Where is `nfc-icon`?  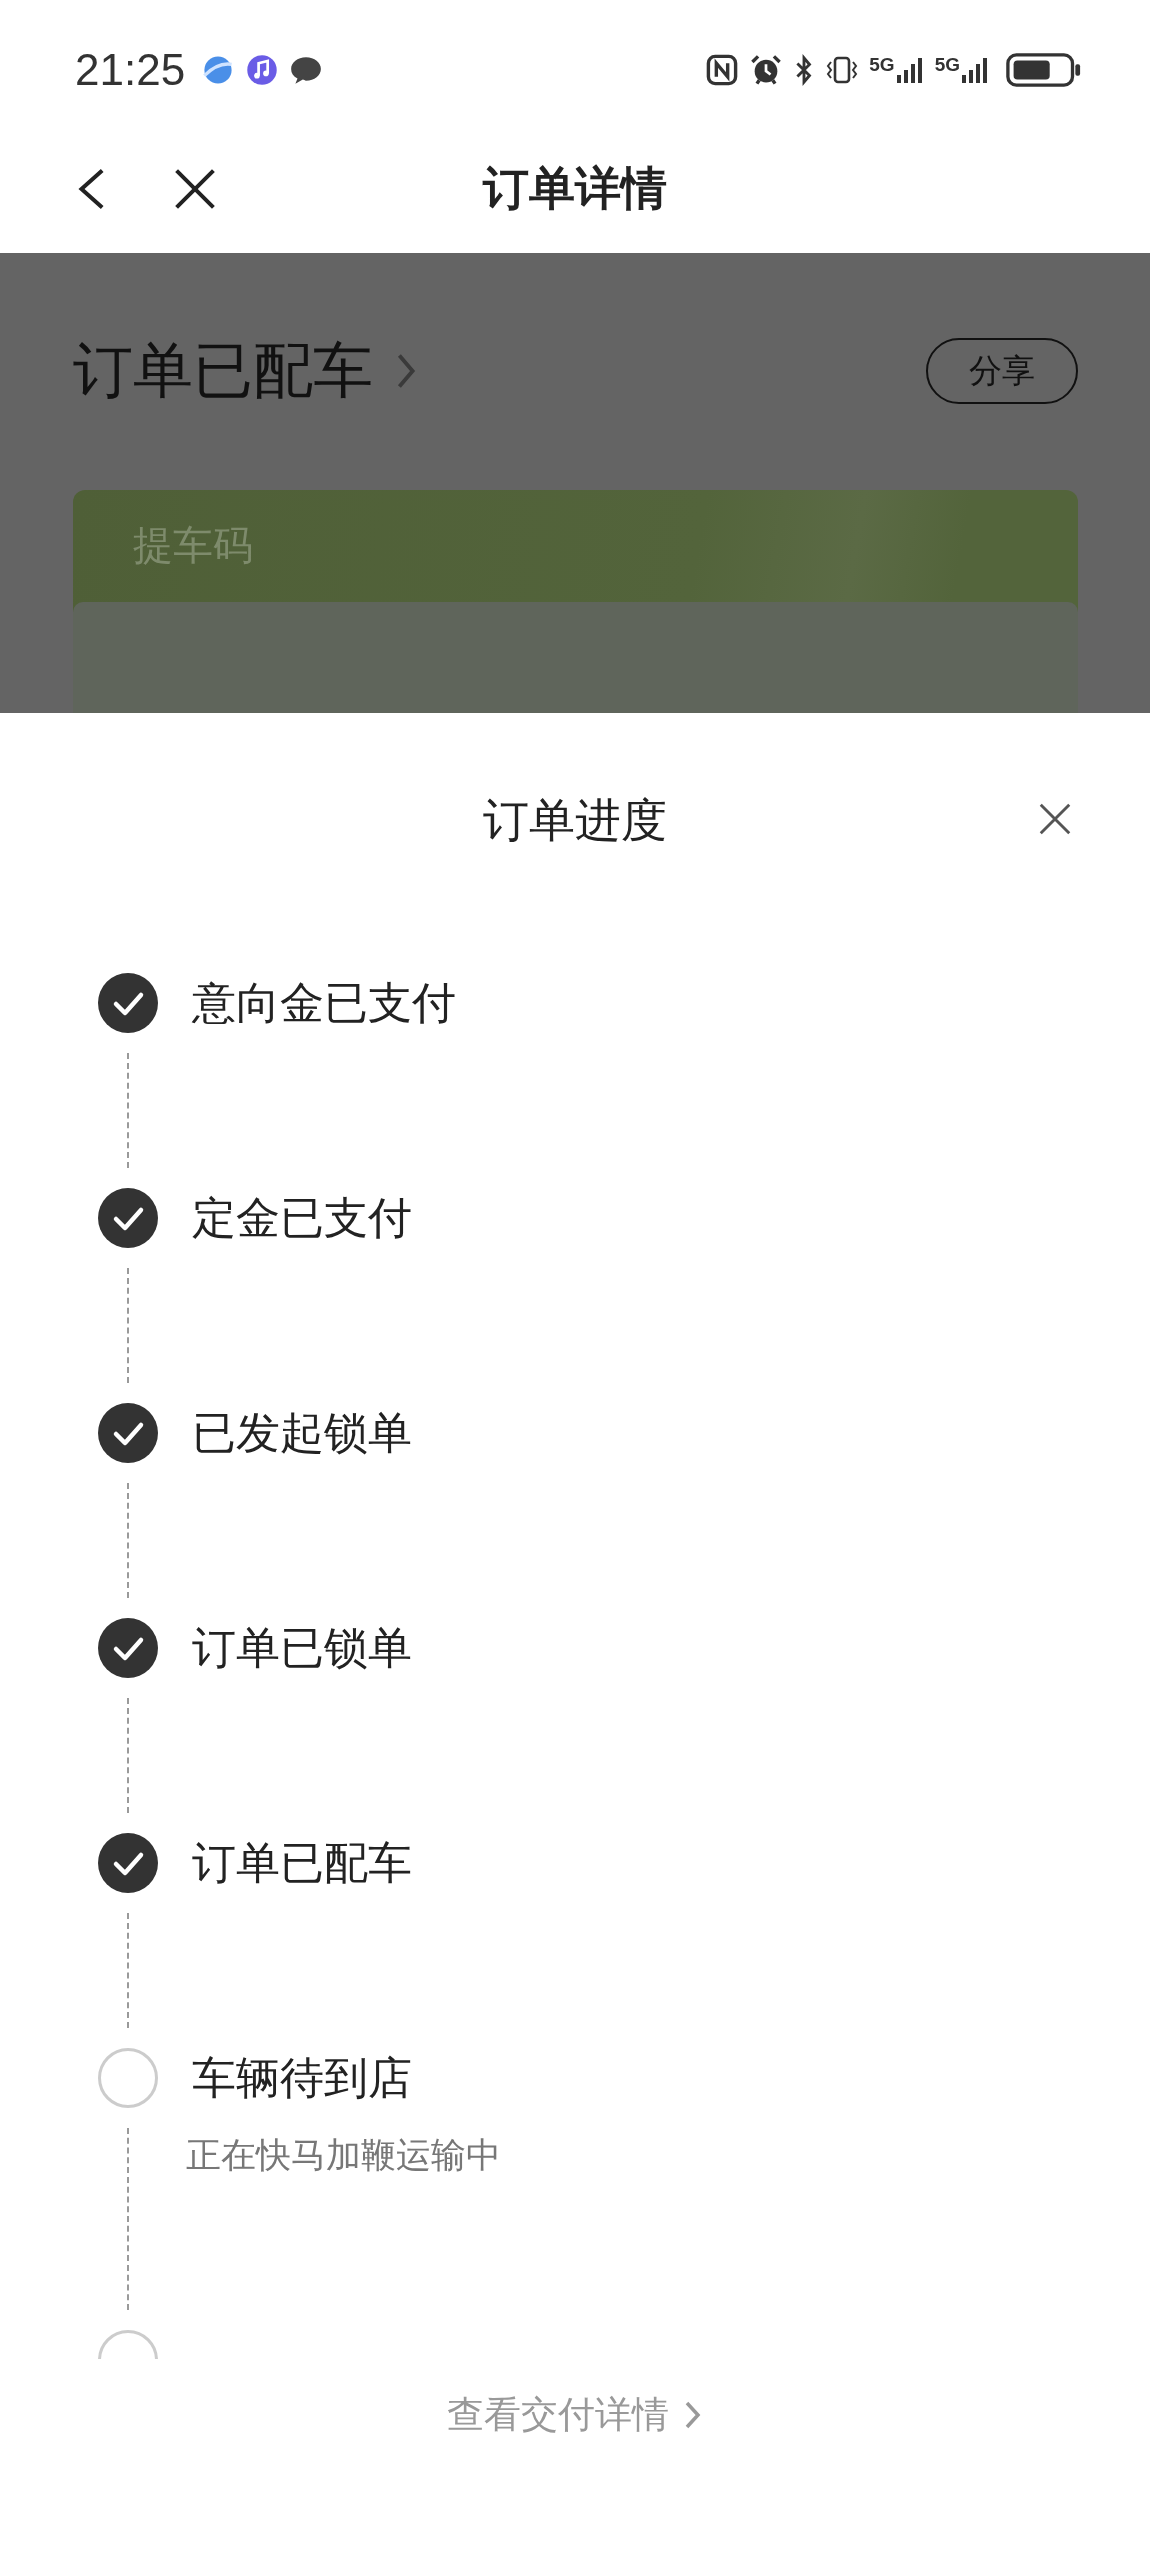
nfc-icon is located at coordinates (722, 69).